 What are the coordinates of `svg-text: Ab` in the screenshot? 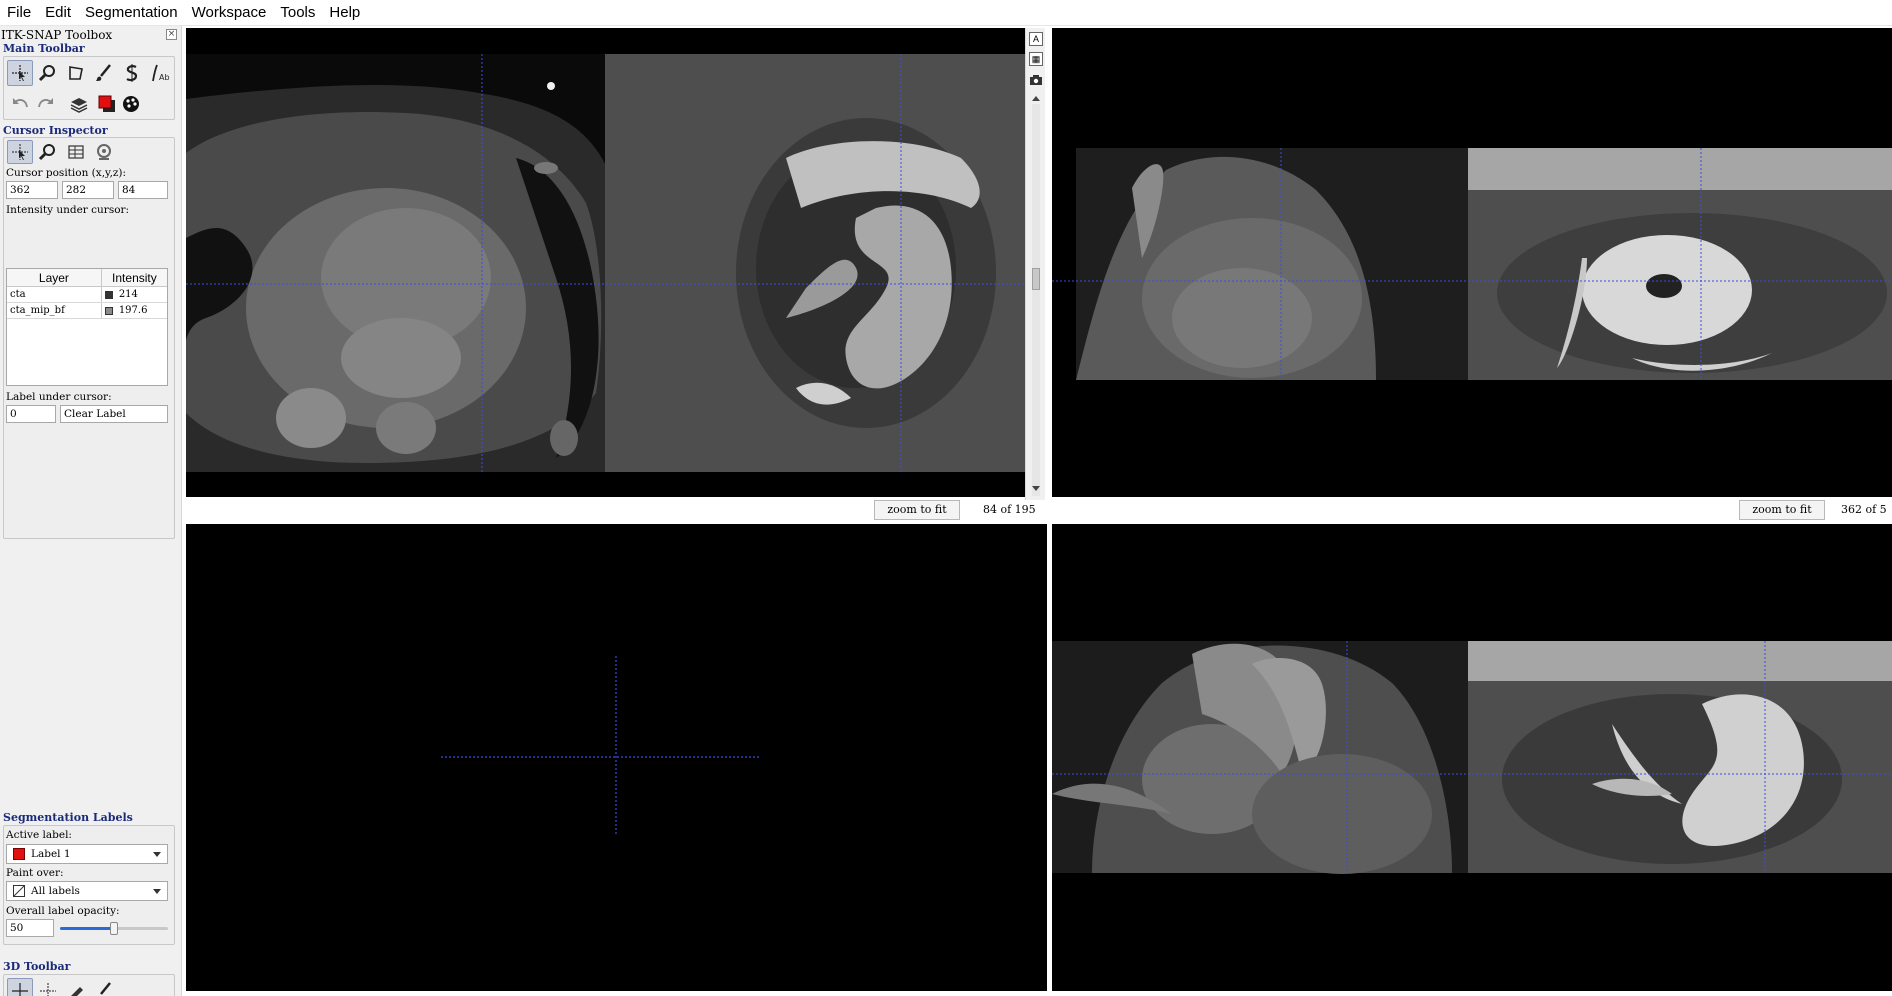 It's located at (164, 77).